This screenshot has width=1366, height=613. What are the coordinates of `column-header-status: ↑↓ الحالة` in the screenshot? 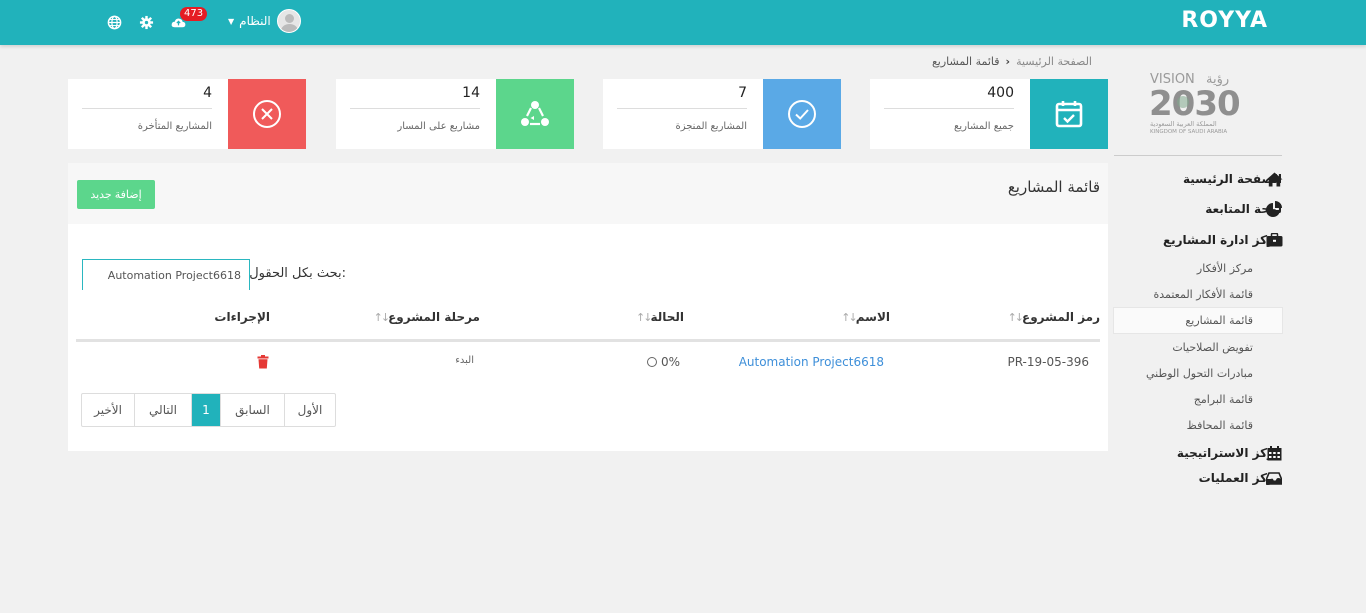 It's located at (653, 317).